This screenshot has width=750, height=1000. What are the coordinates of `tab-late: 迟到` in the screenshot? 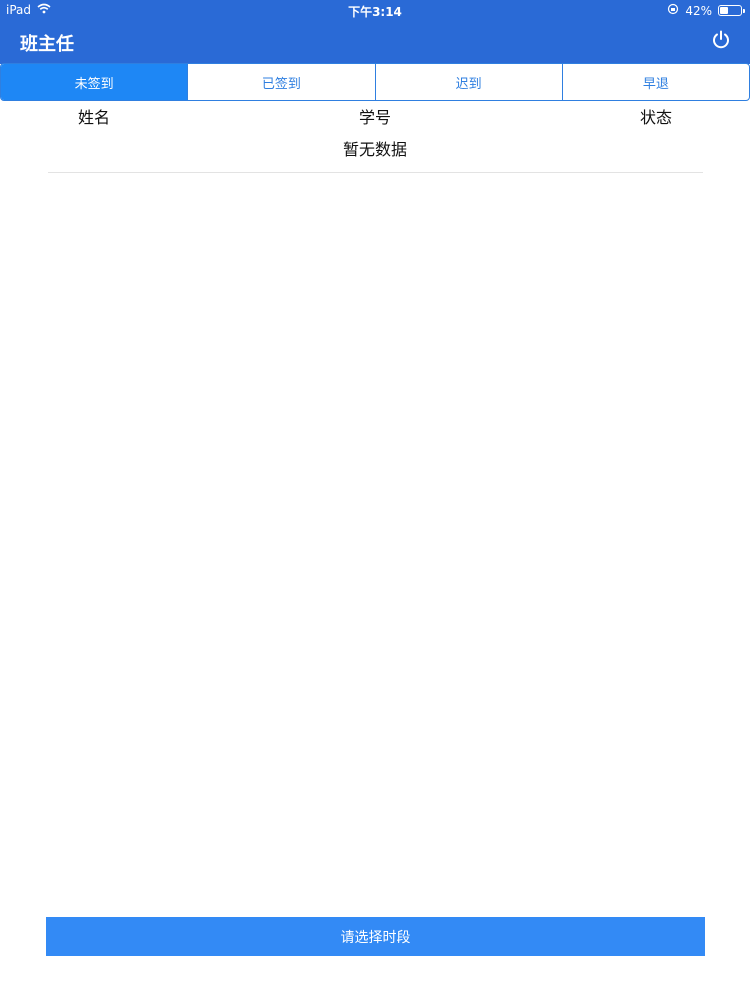 It's located at (468, 82).